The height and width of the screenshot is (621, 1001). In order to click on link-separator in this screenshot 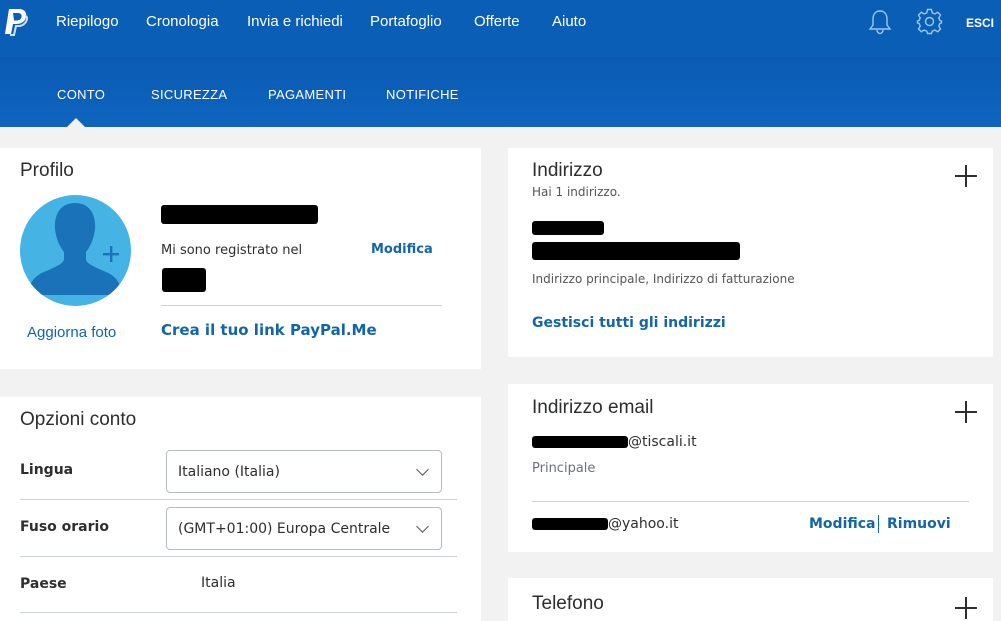, I will do `click(878, 524)`.